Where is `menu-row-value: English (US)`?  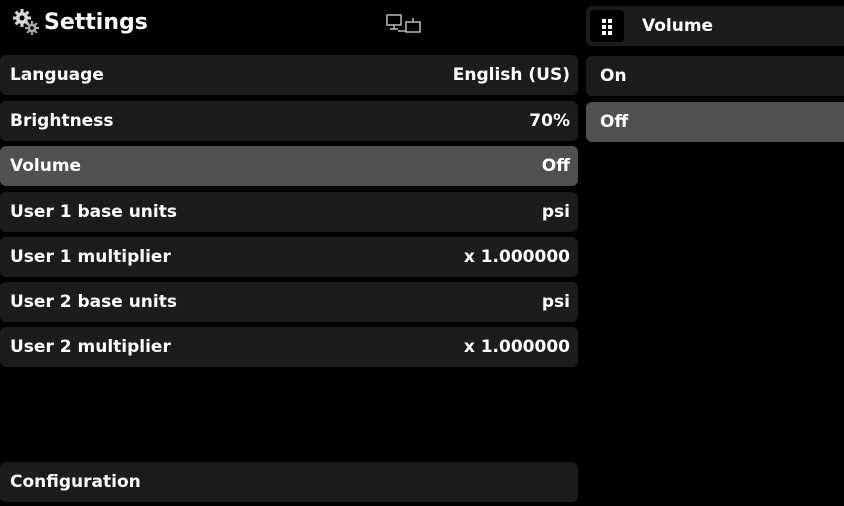 menu-row-value: English (US) is located at coordinates (511, 75).